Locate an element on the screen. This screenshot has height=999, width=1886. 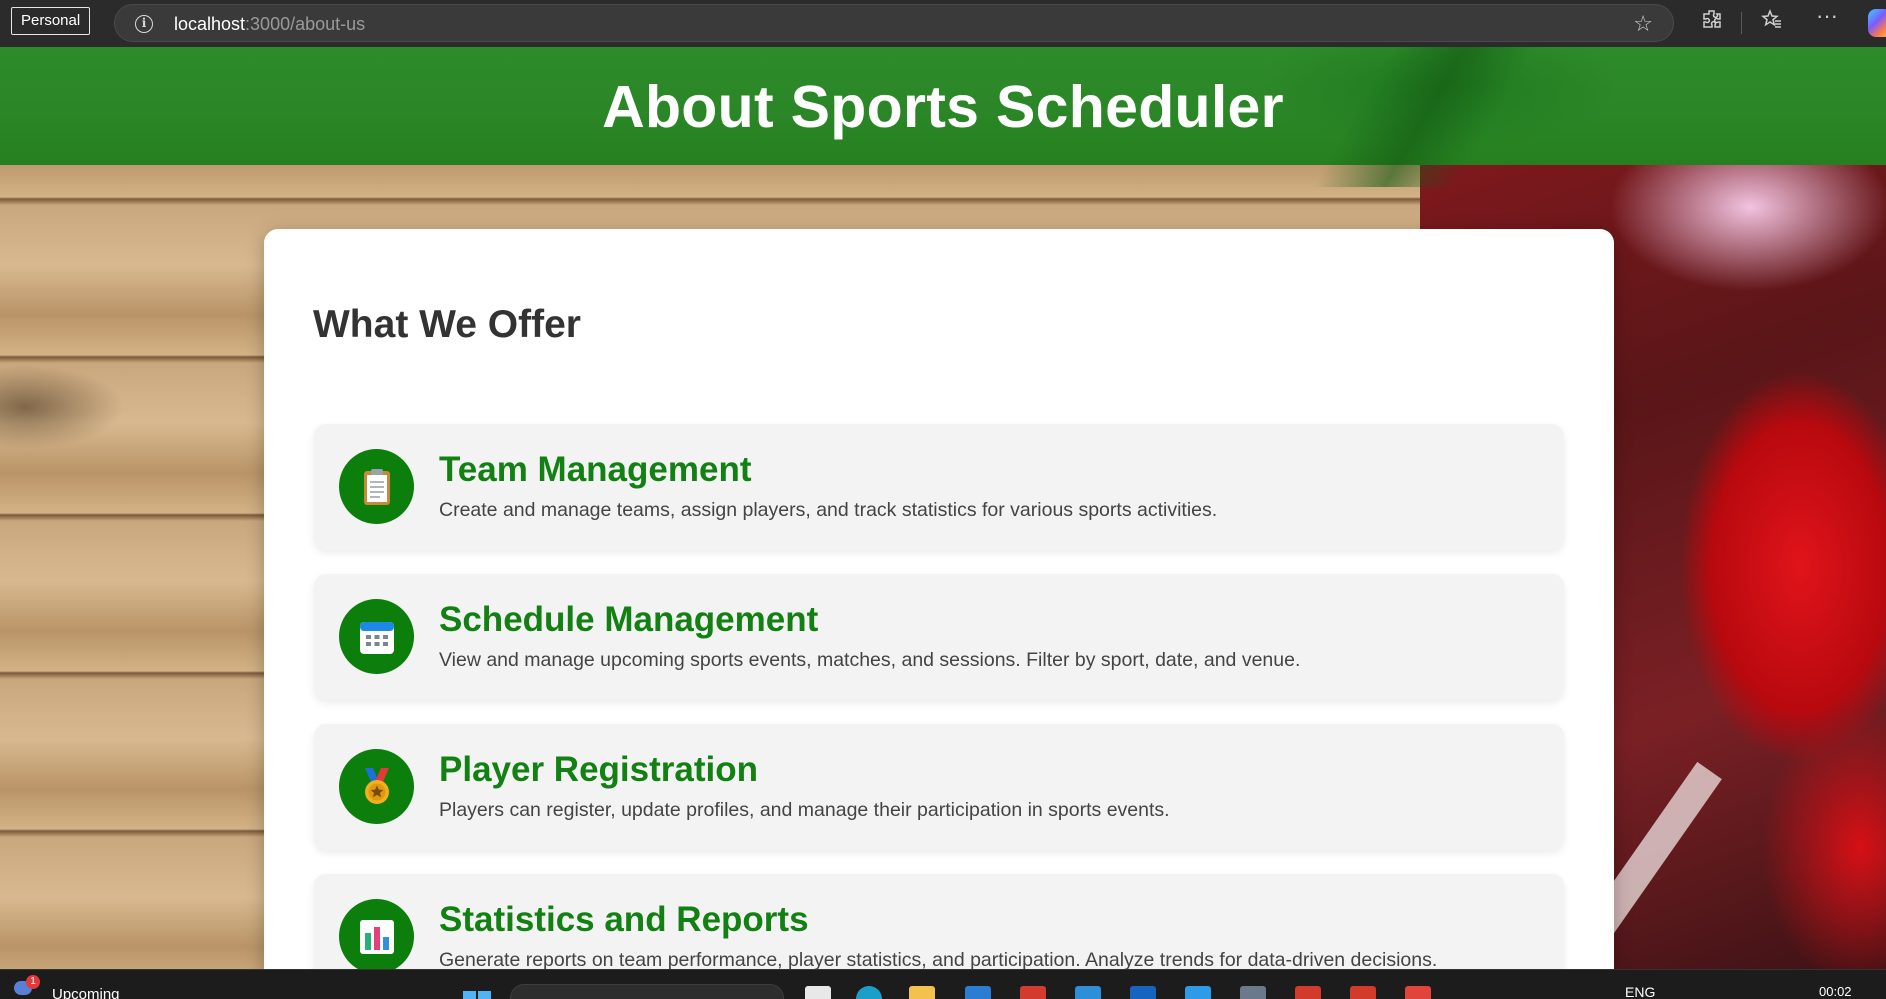
start-menu-icon is located at coordinates (477, 995).